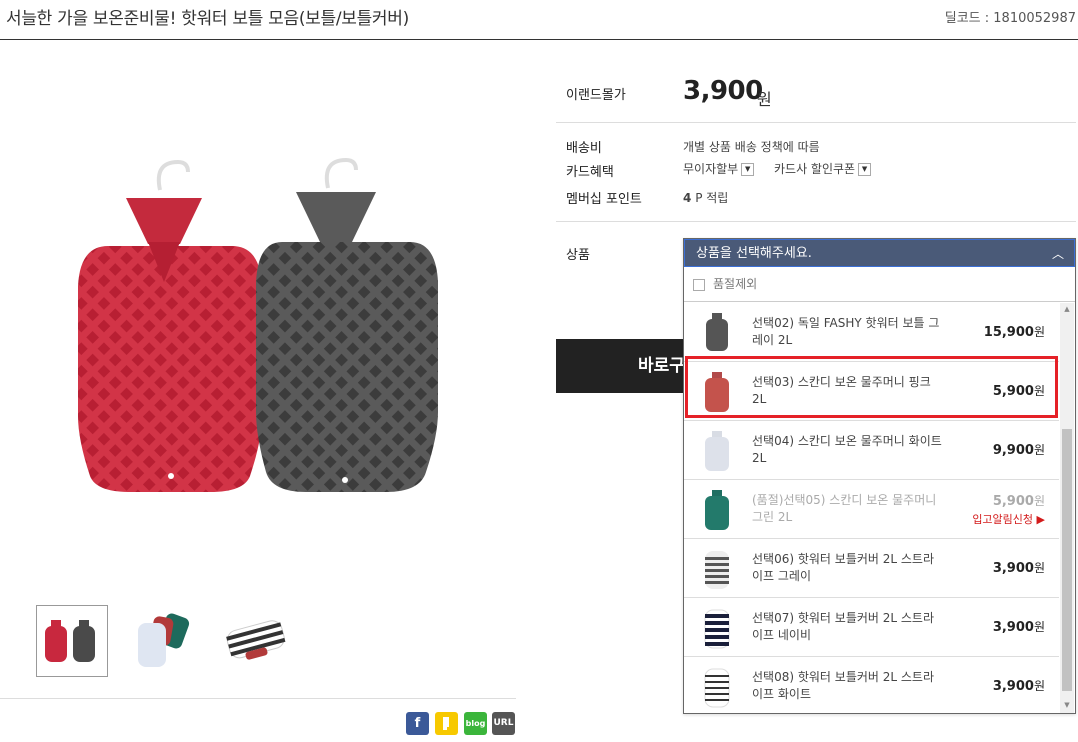 This screenshot has height=742, width=1078. I want to click on option-price: 5,900원, so click(1019, 500).